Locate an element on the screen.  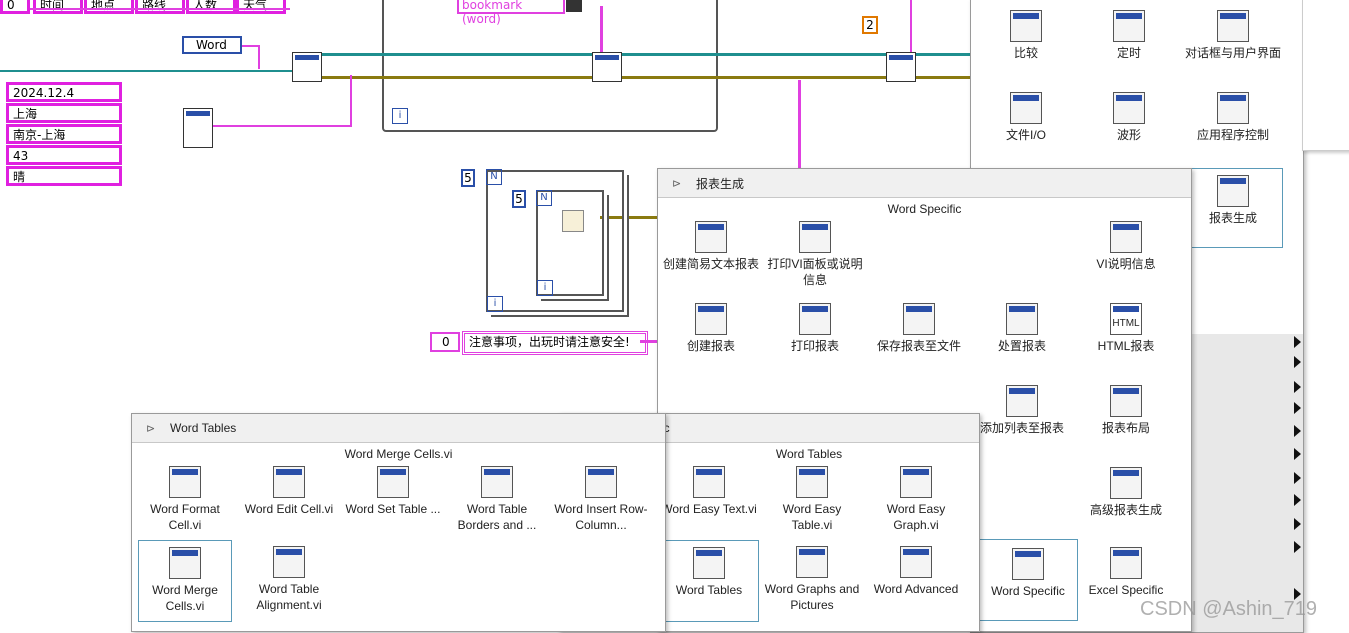
header-cell: 时间 is located at coordinates (58, 7).